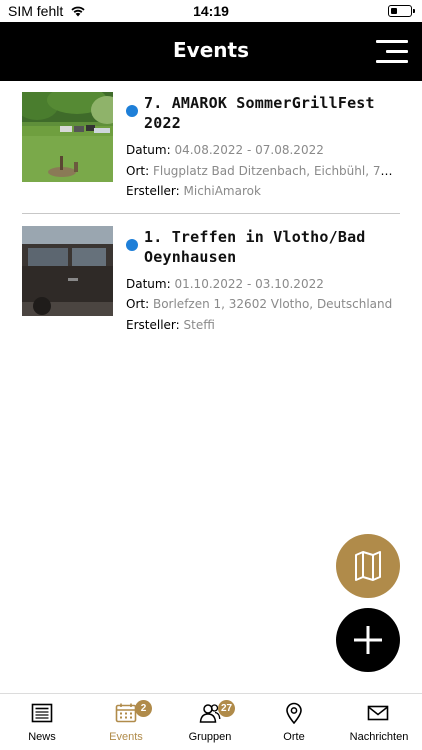 The width and height of the screenshot is (422, 750). What do you see at coordinates (227, 708) in the screenshot?
I see `groups-badge: 27` at bounding box center [227, 708].